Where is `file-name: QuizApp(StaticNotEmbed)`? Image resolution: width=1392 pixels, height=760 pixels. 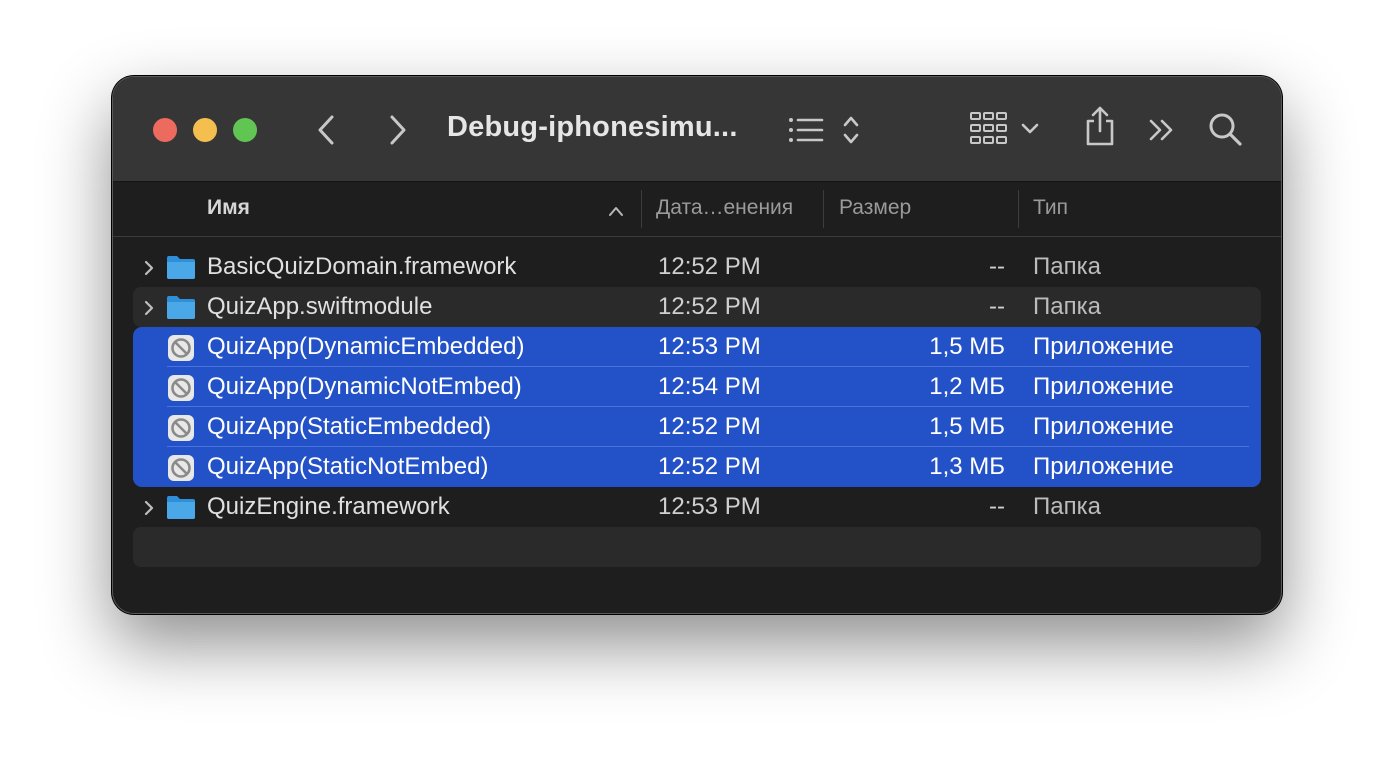
file-name: QuizApp(StaticNotEmbed) is located at coordinates (348, 466).